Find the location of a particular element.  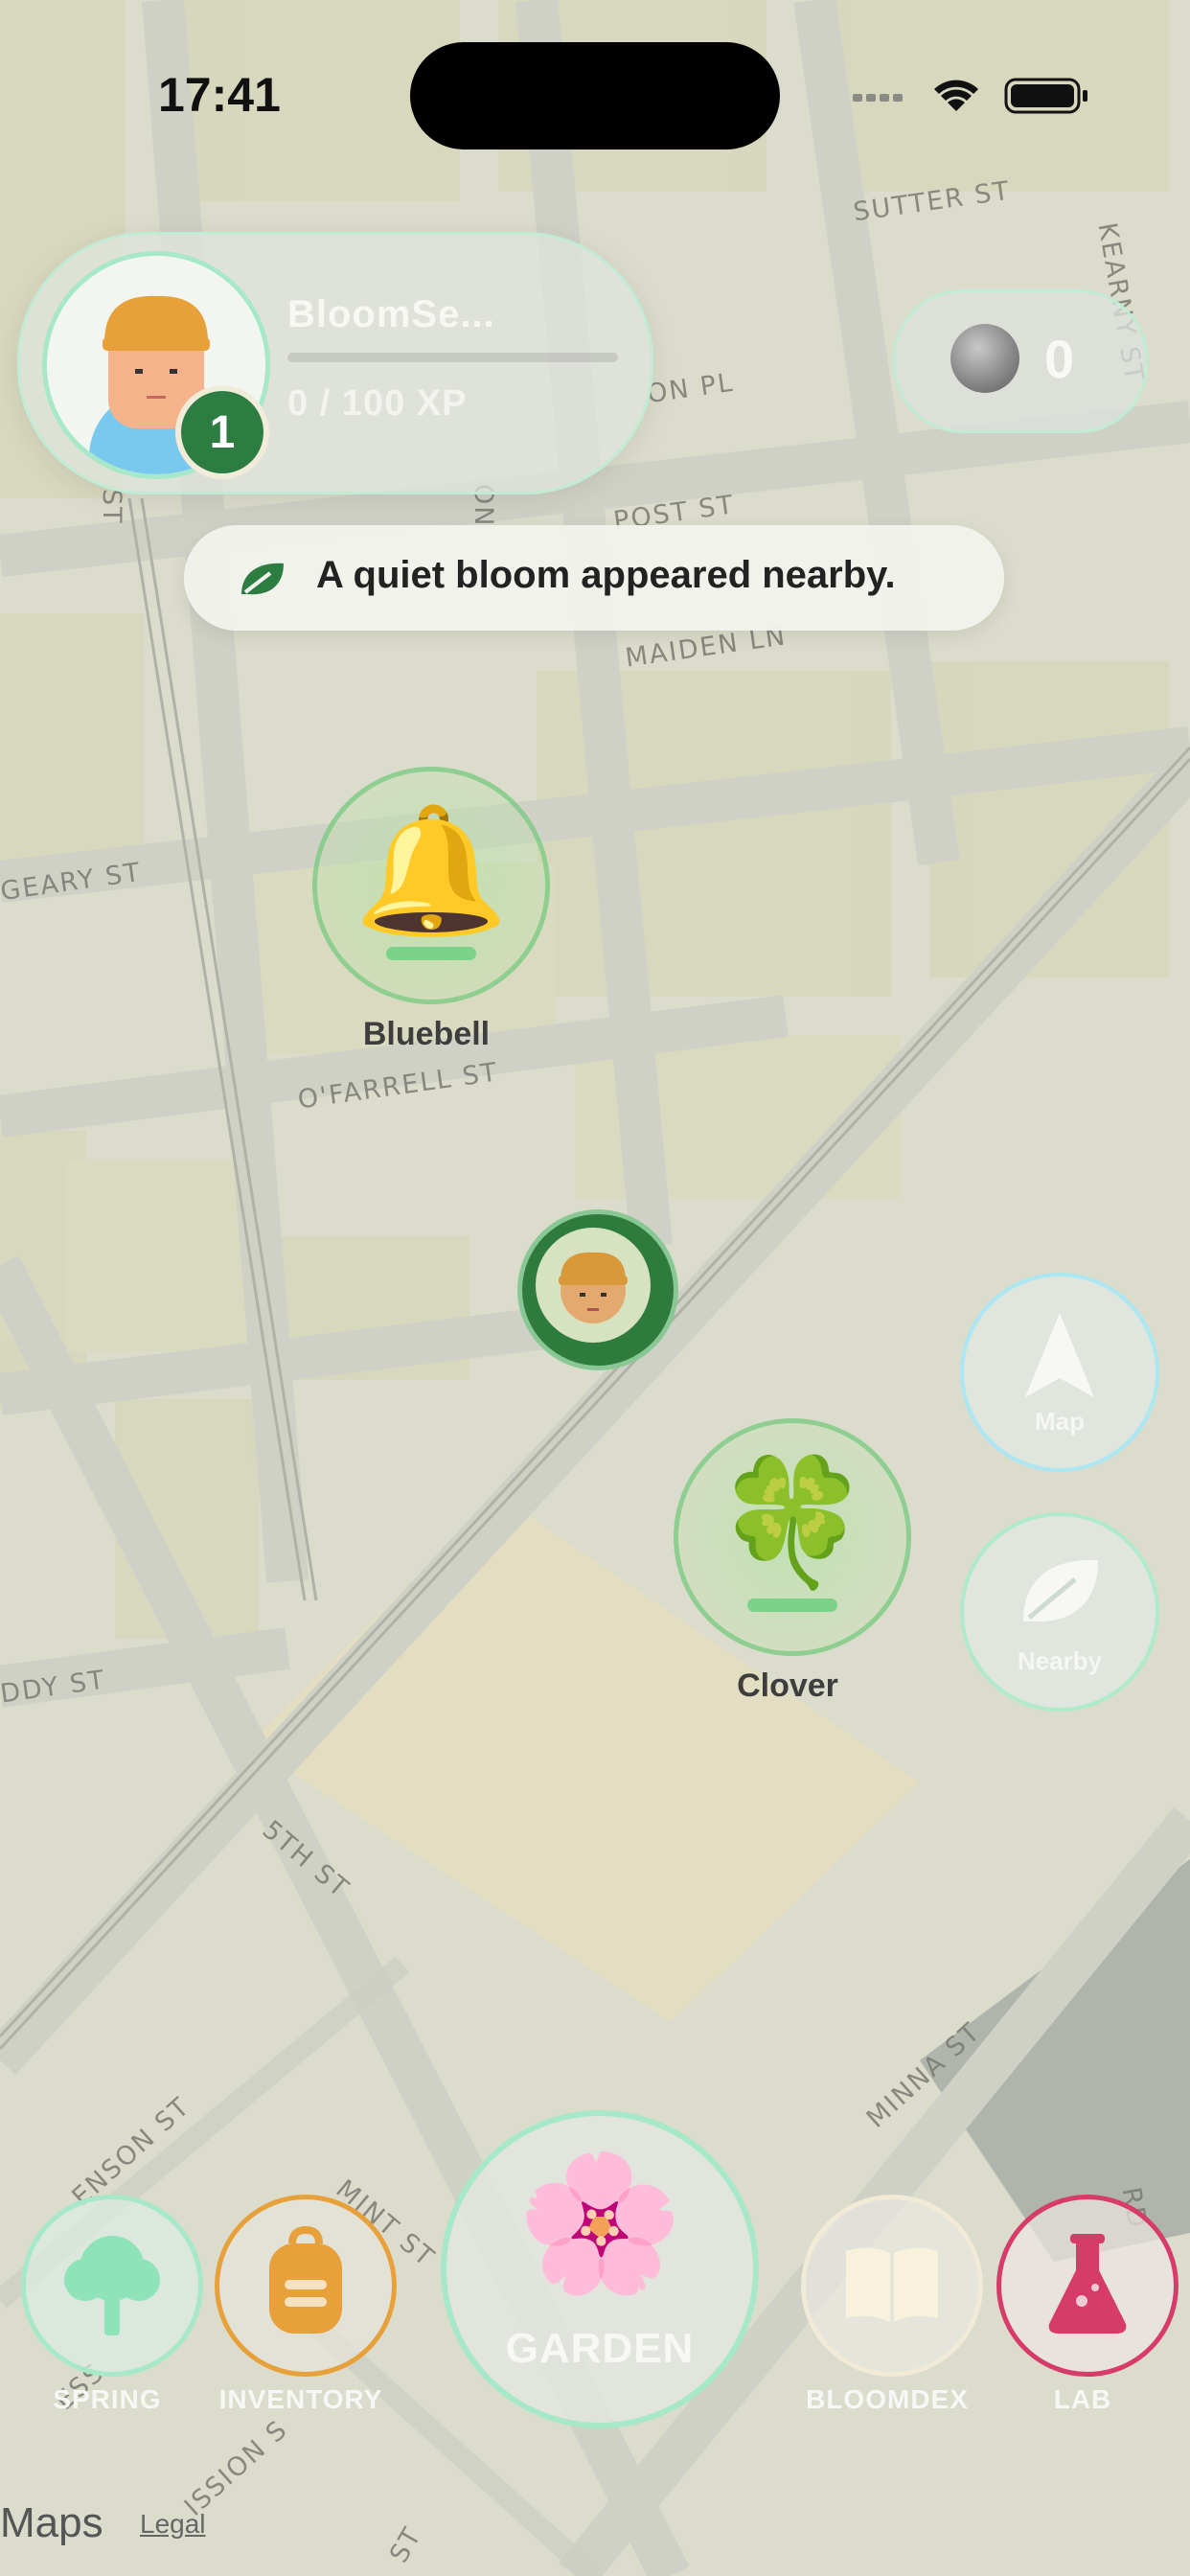

wifi-icon is located at coordinates (956, 95).